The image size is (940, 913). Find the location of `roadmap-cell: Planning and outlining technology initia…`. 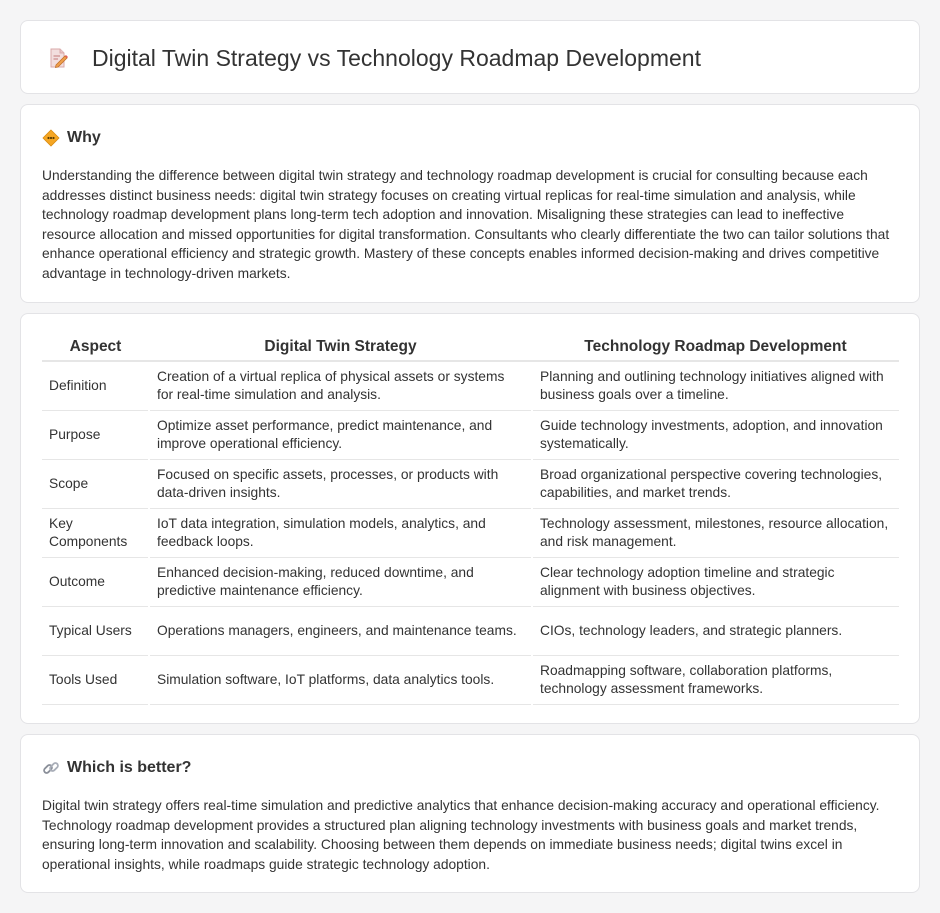

roadmap-cell: Planning and outlining technology initia… is located at coordinates (715, 386).